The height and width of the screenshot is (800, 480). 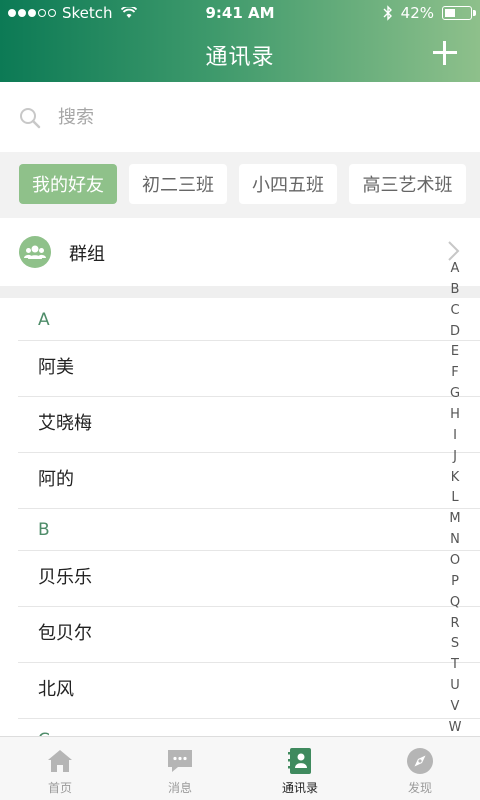 What do you see at coordinates (240, 368) in the screenshot?
I see `contact-item: 阿美` at bounding box center [240, 368].